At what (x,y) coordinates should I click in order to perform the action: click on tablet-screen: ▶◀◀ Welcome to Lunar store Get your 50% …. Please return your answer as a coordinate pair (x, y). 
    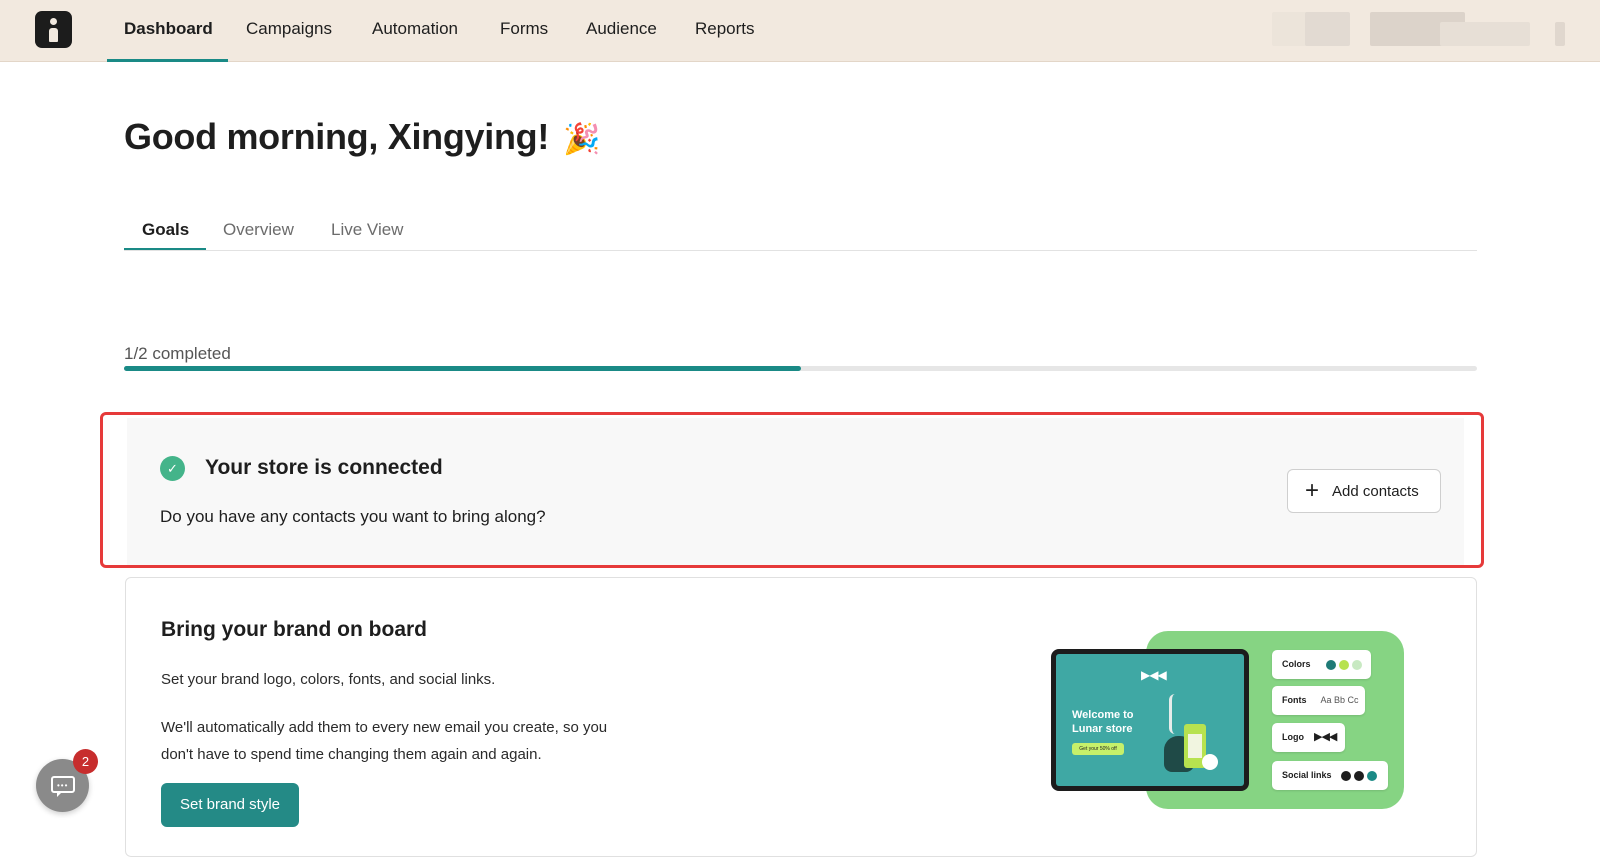
    Looking at the image, I should click on (1150, 720).